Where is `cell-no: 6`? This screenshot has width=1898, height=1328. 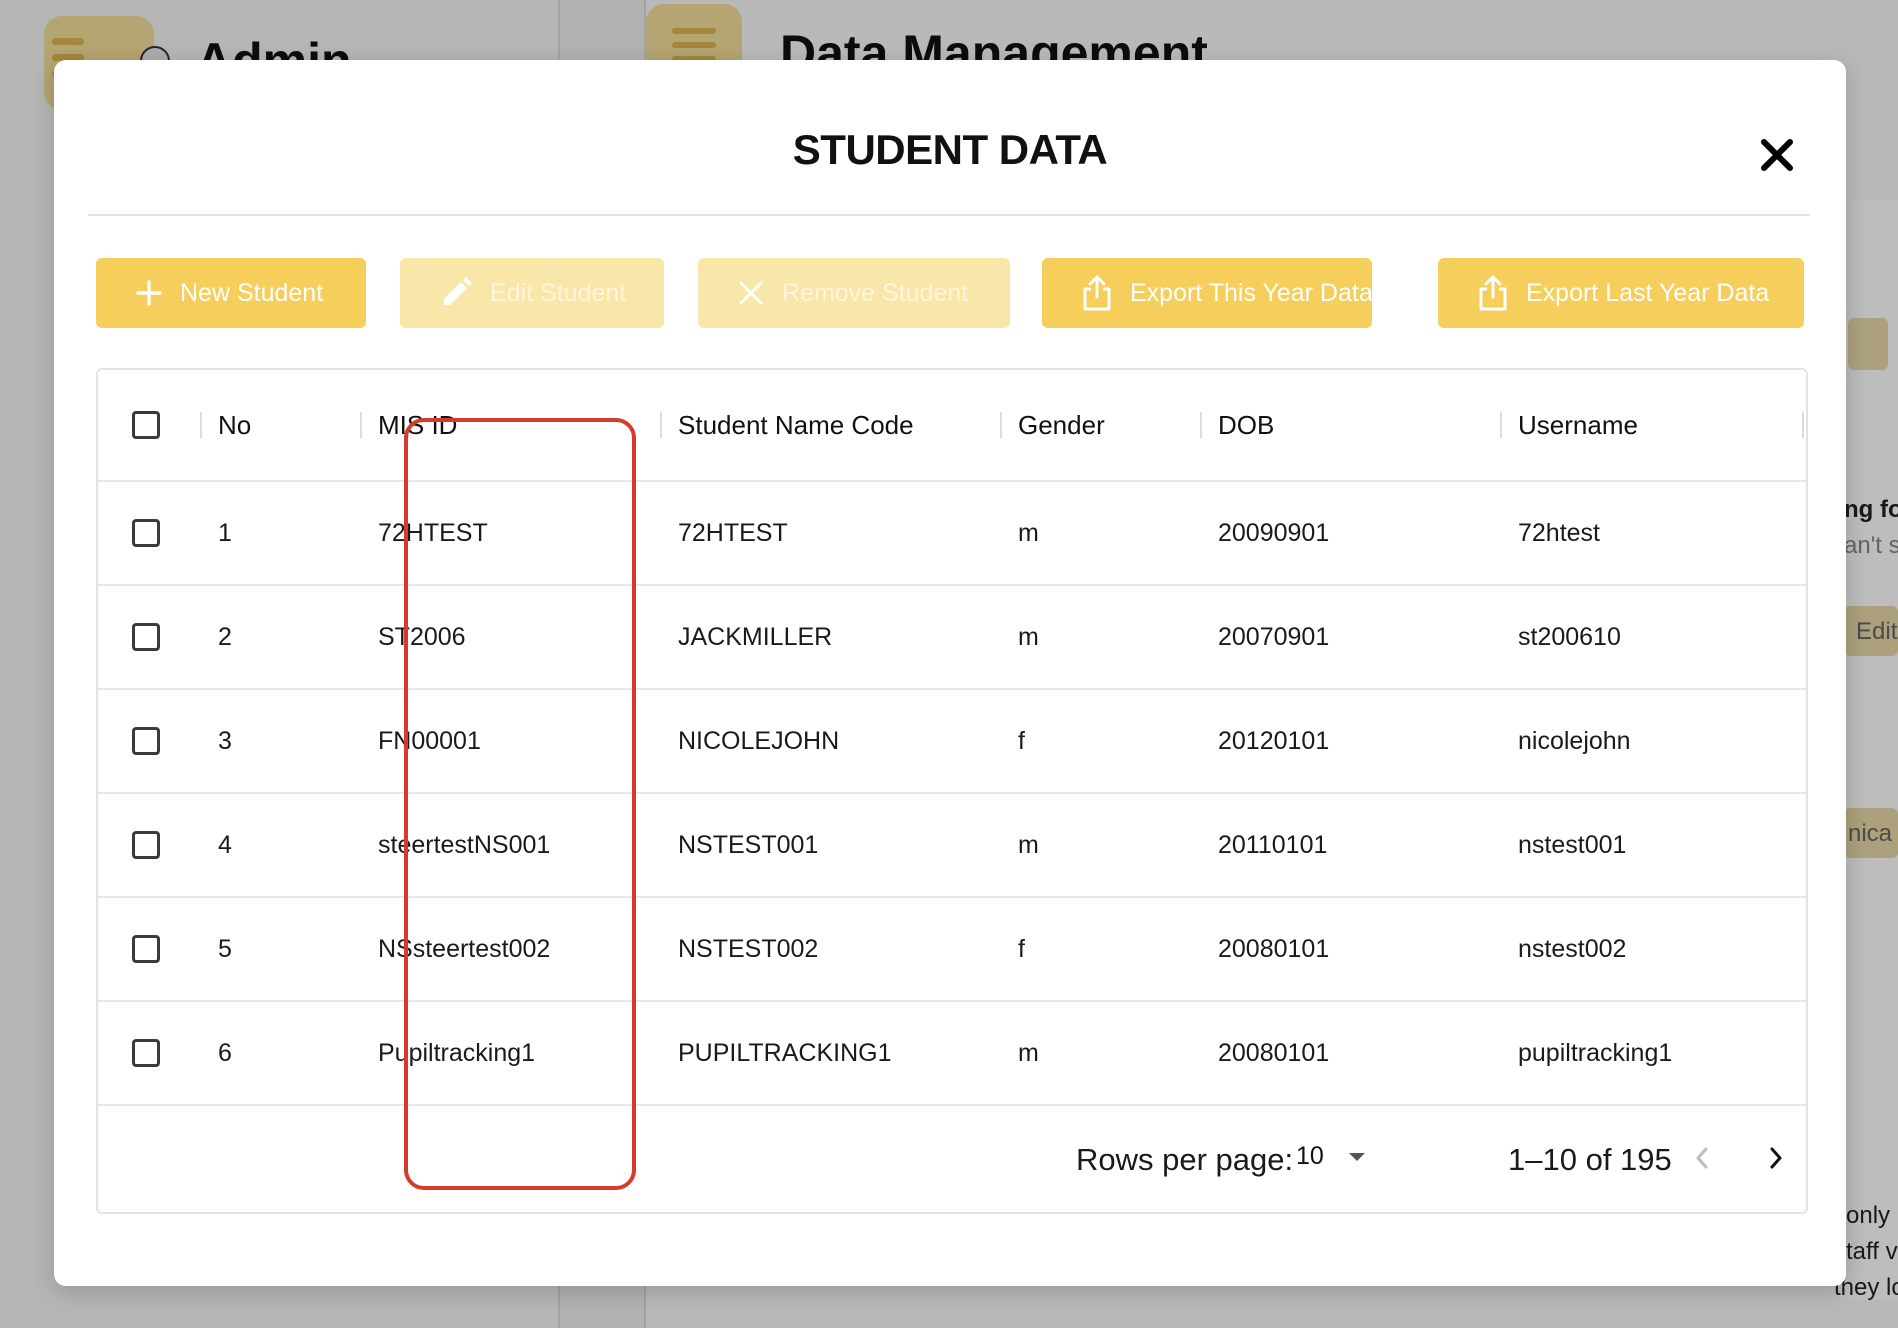
cell-no: 6 is located at coordinates (225, 1052).